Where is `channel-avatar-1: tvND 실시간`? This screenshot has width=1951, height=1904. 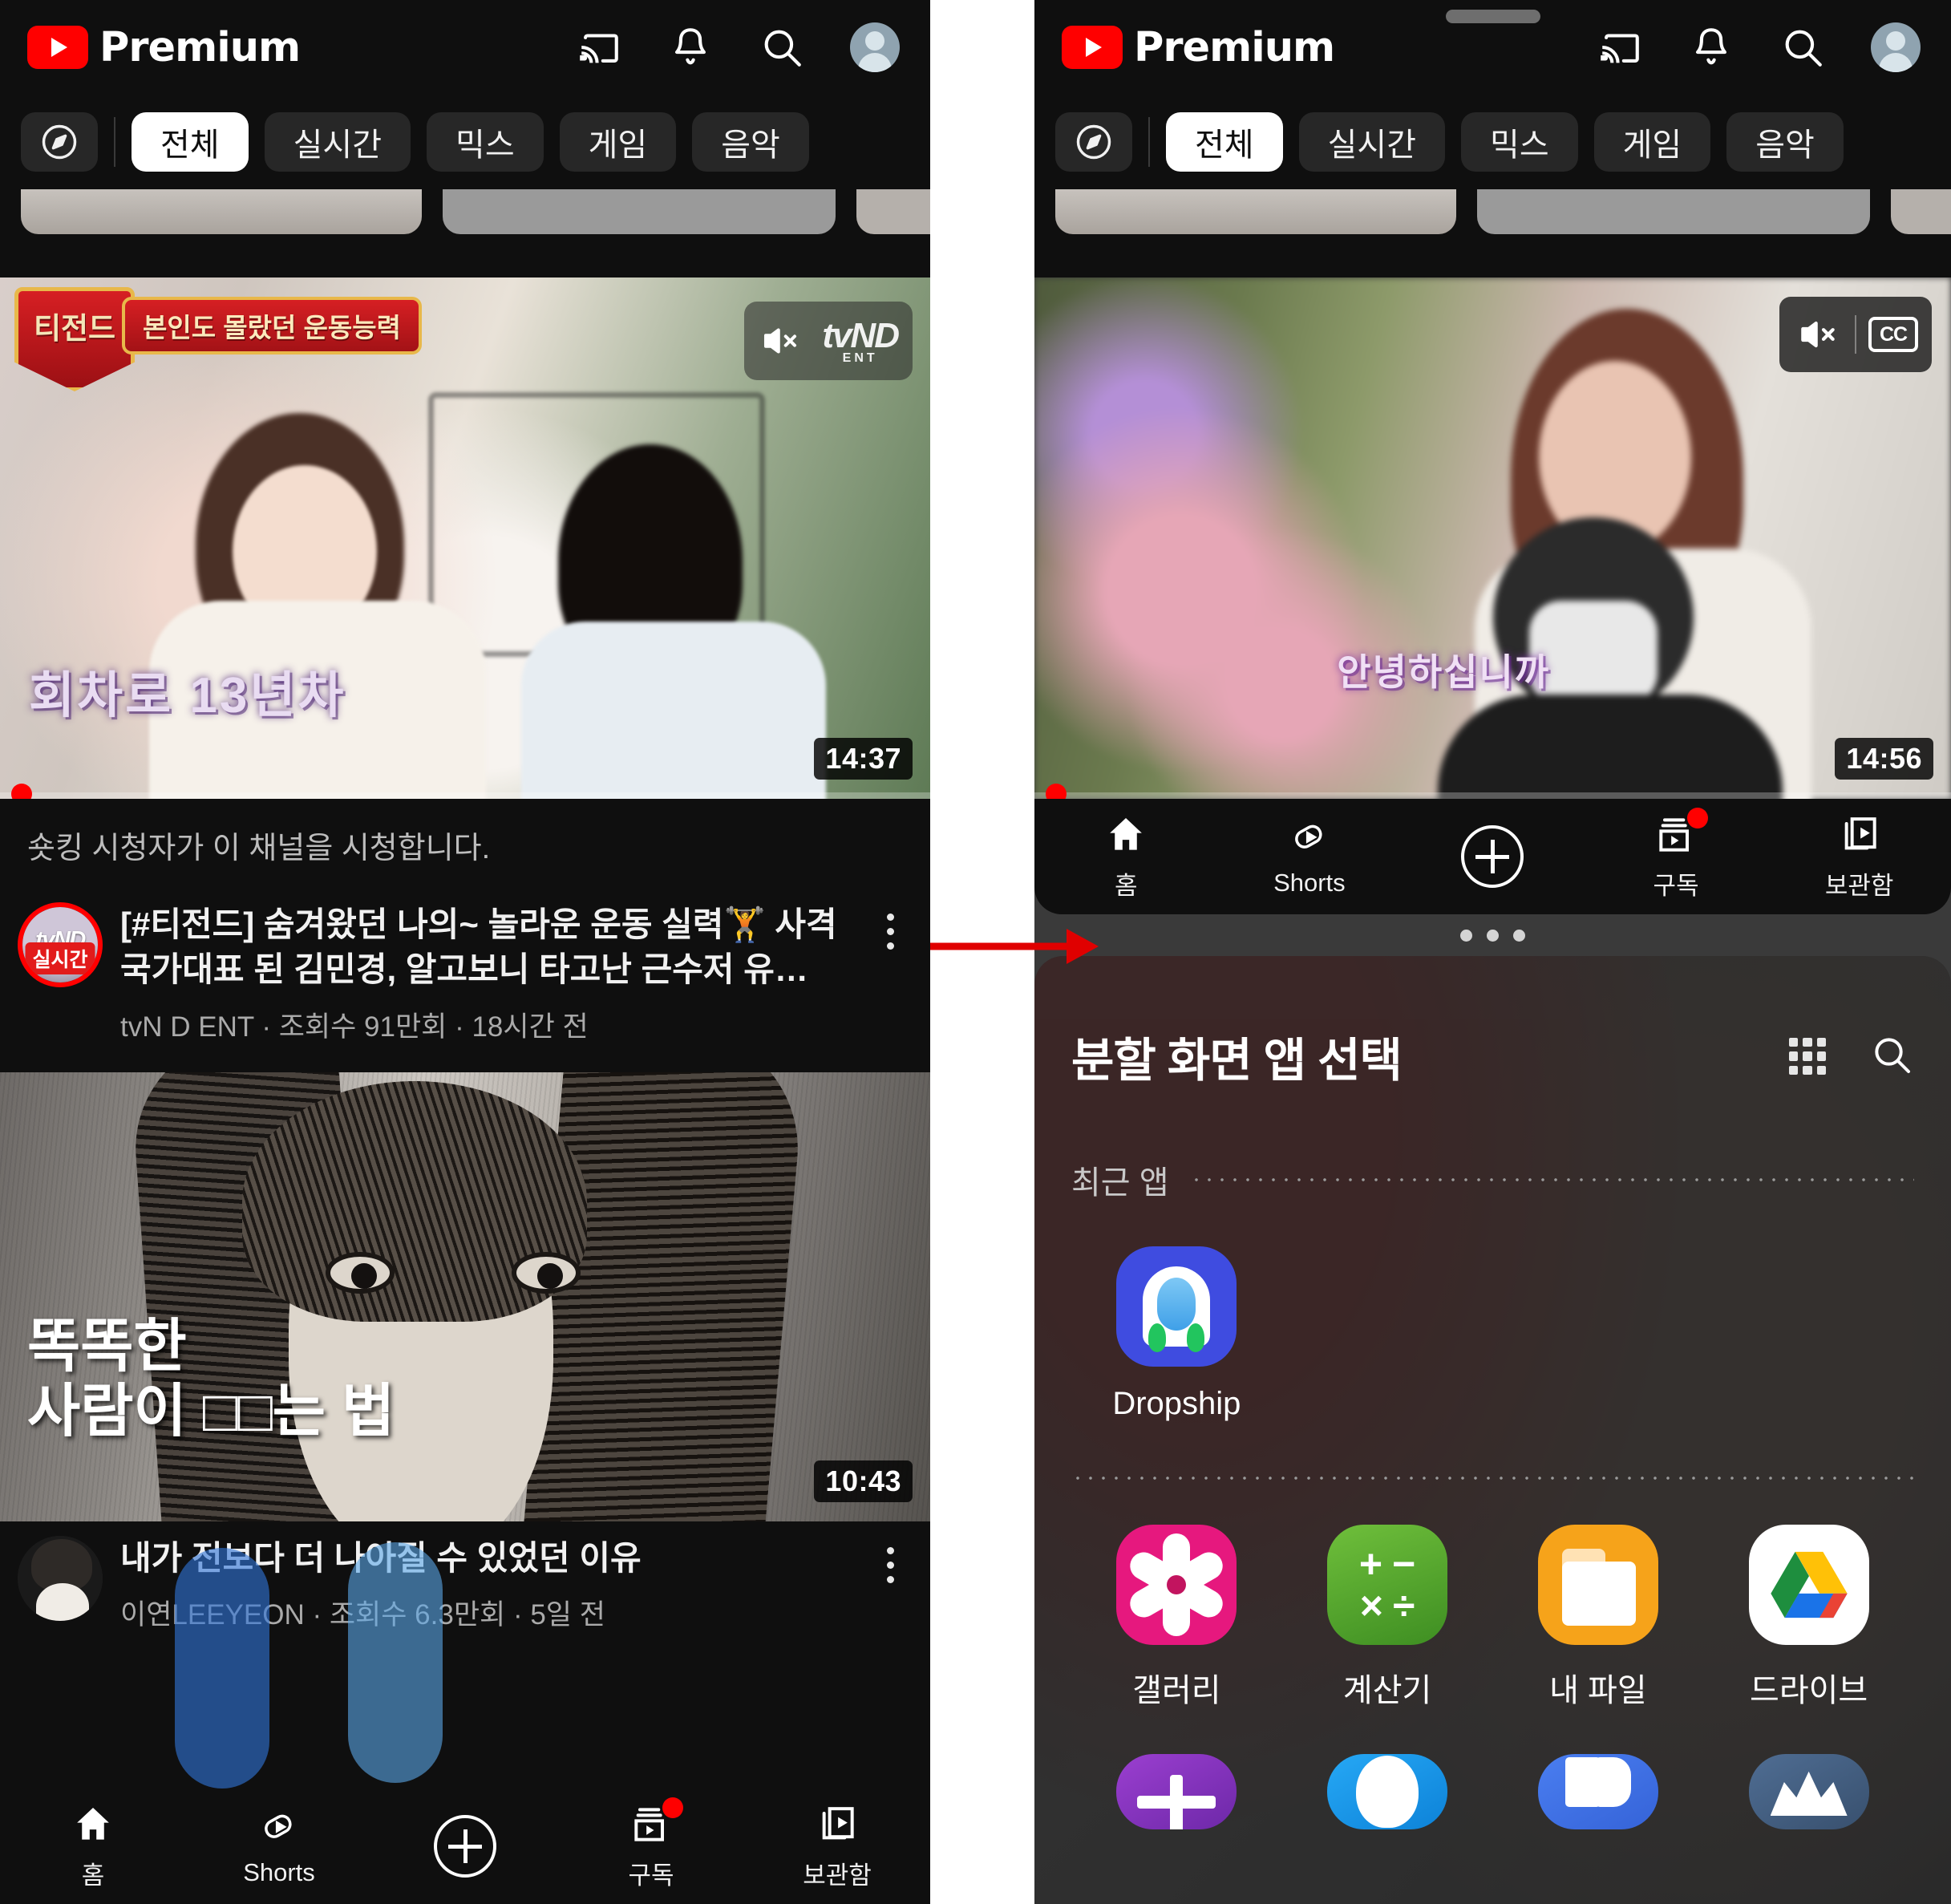 channel-avatar-1: tvND 실시간 is located at coordinates (60, 945).